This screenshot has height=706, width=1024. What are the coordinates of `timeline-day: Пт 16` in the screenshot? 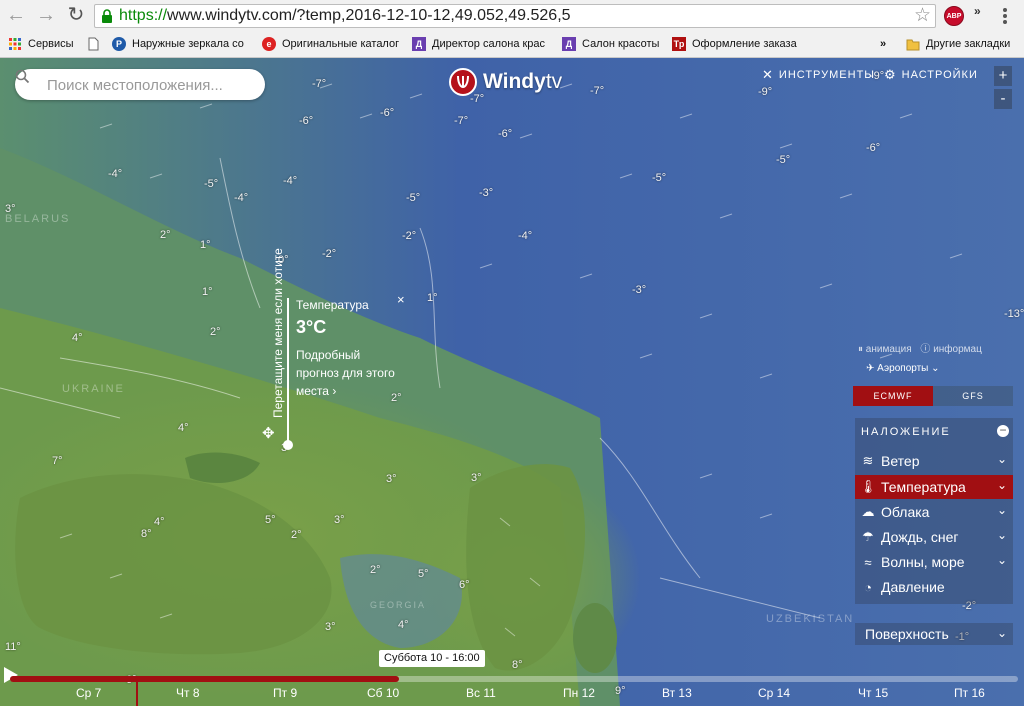 It's located at (969, 693).